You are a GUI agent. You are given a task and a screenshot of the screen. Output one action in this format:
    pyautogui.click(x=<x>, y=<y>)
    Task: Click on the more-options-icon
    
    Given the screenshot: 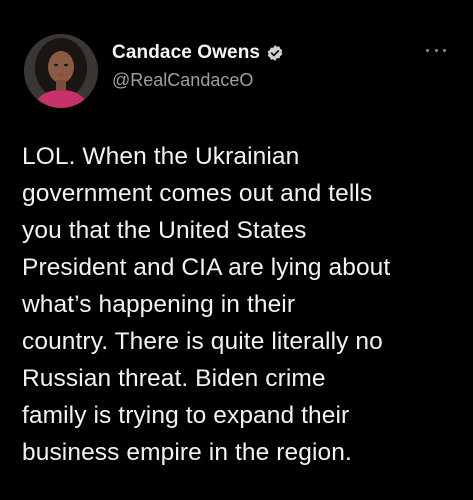 What is the action you would take?
    pyautogui.click(x=436, y=50)
    